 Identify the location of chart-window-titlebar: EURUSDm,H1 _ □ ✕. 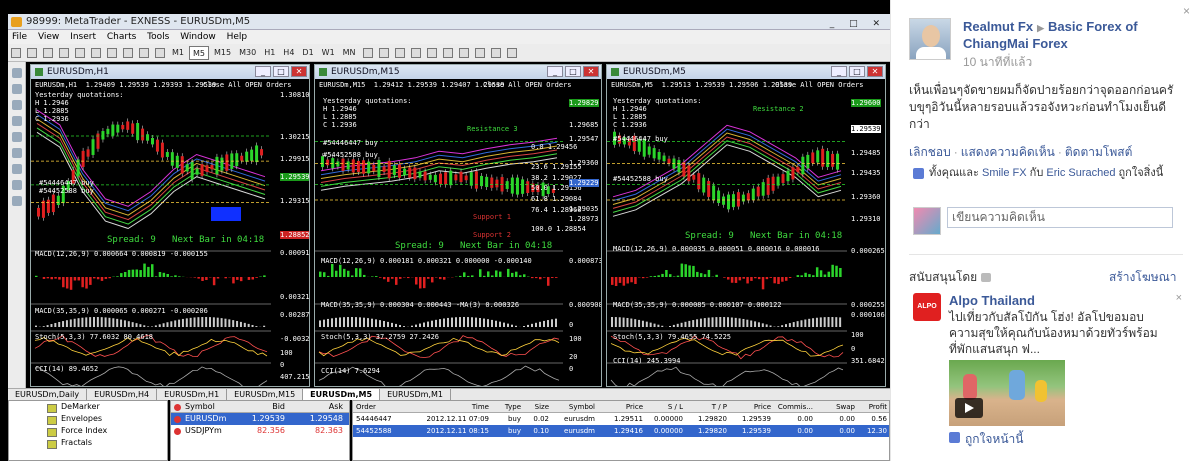
(170, 72).